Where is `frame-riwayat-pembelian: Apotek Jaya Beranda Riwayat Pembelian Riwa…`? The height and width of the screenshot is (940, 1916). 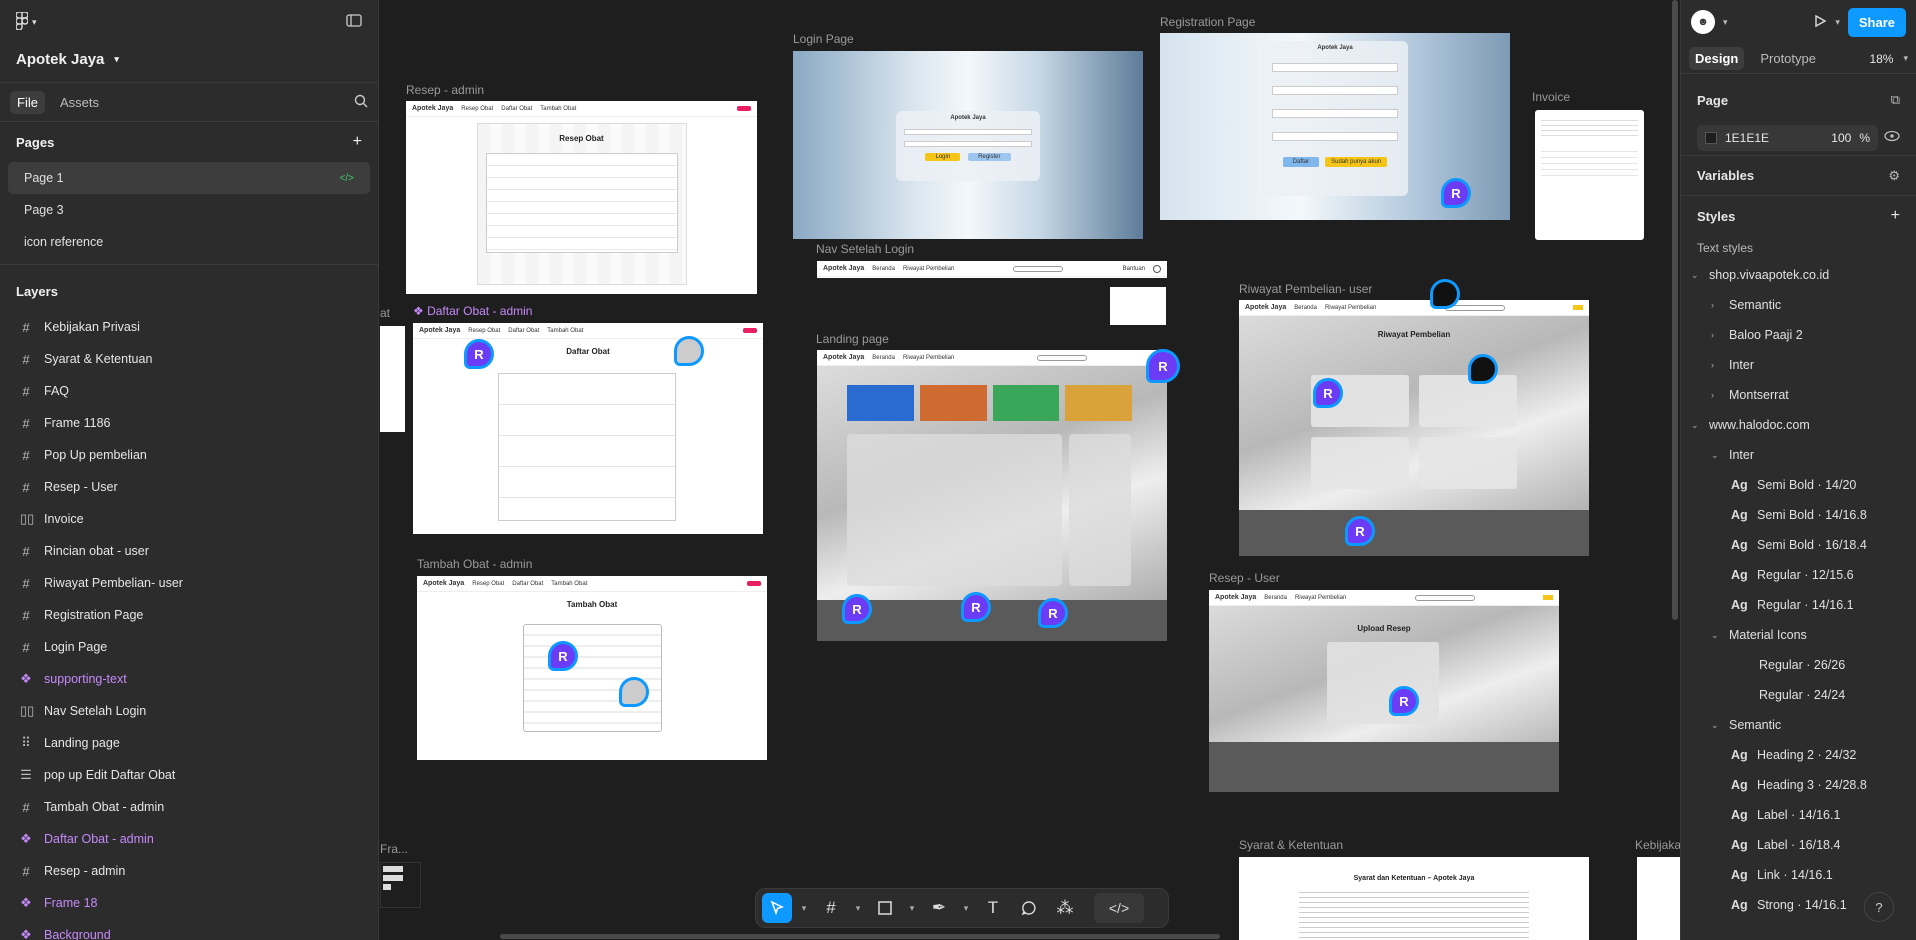 frame-riwayat-pembelian: Apotek Jaya Beranda Riwayat Pembelian Riwa… is located at coordinates (1414, 428).